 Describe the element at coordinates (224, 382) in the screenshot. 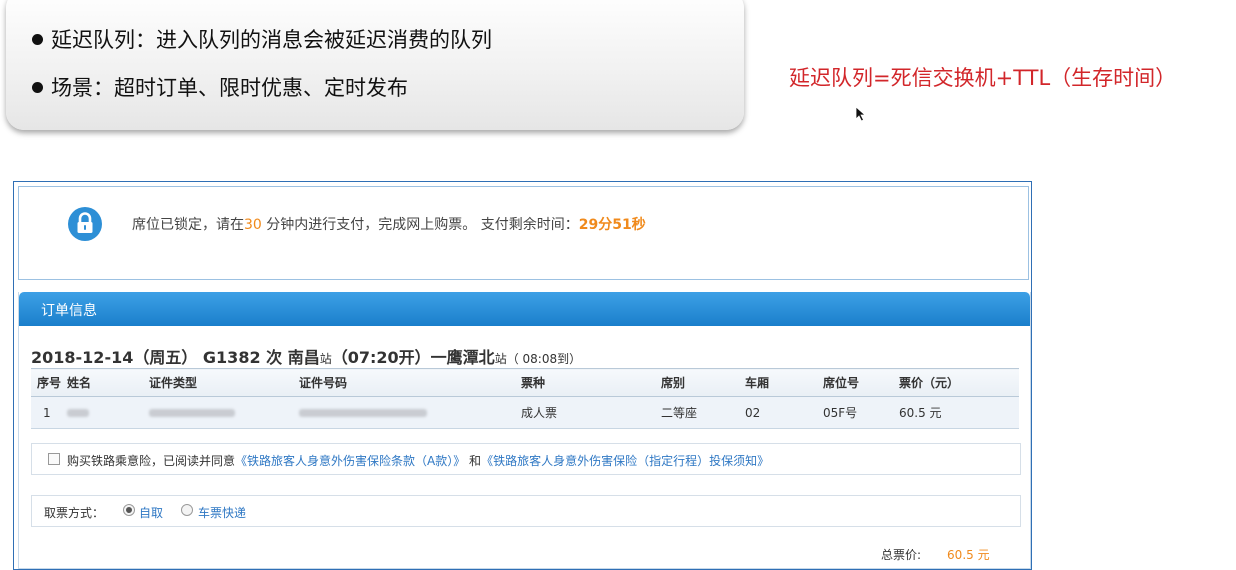

I see `col-id-type: 证件类型` at that location.